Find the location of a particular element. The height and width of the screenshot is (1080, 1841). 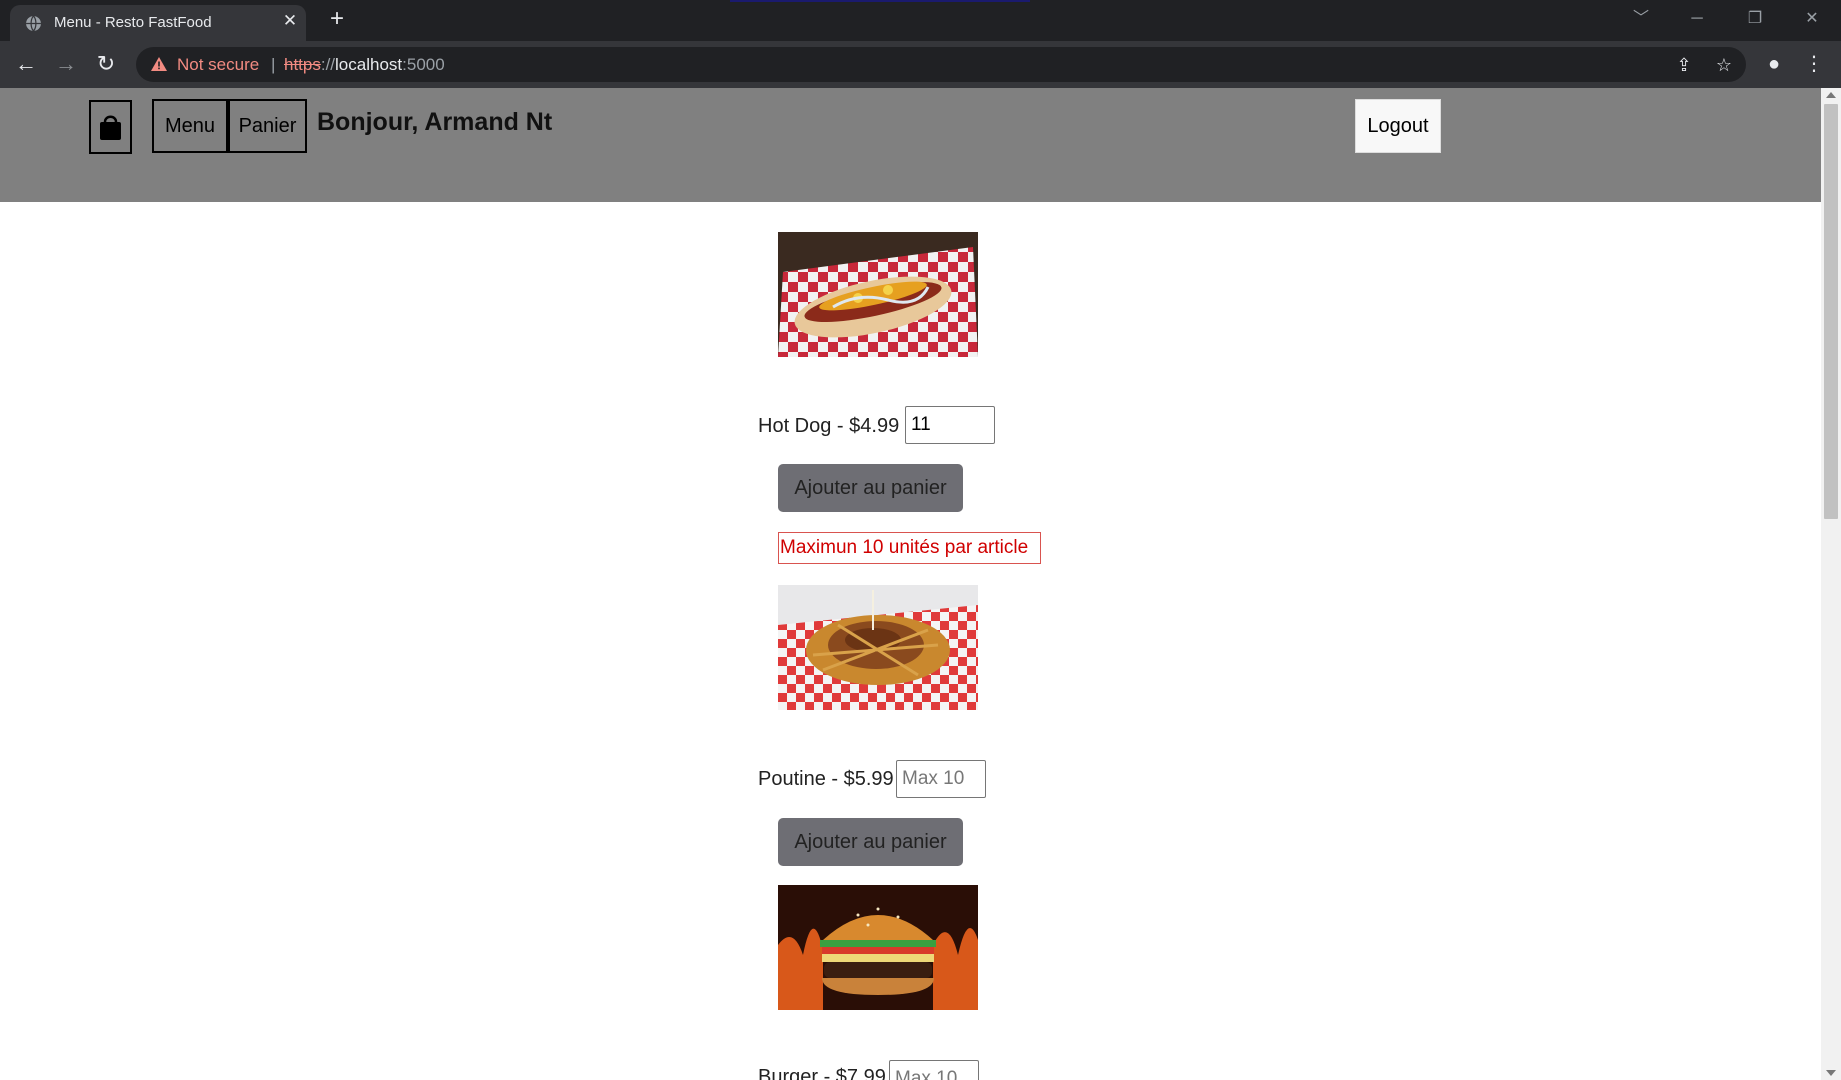

scrollbar-thumb is located at coordinates (1831, 311).